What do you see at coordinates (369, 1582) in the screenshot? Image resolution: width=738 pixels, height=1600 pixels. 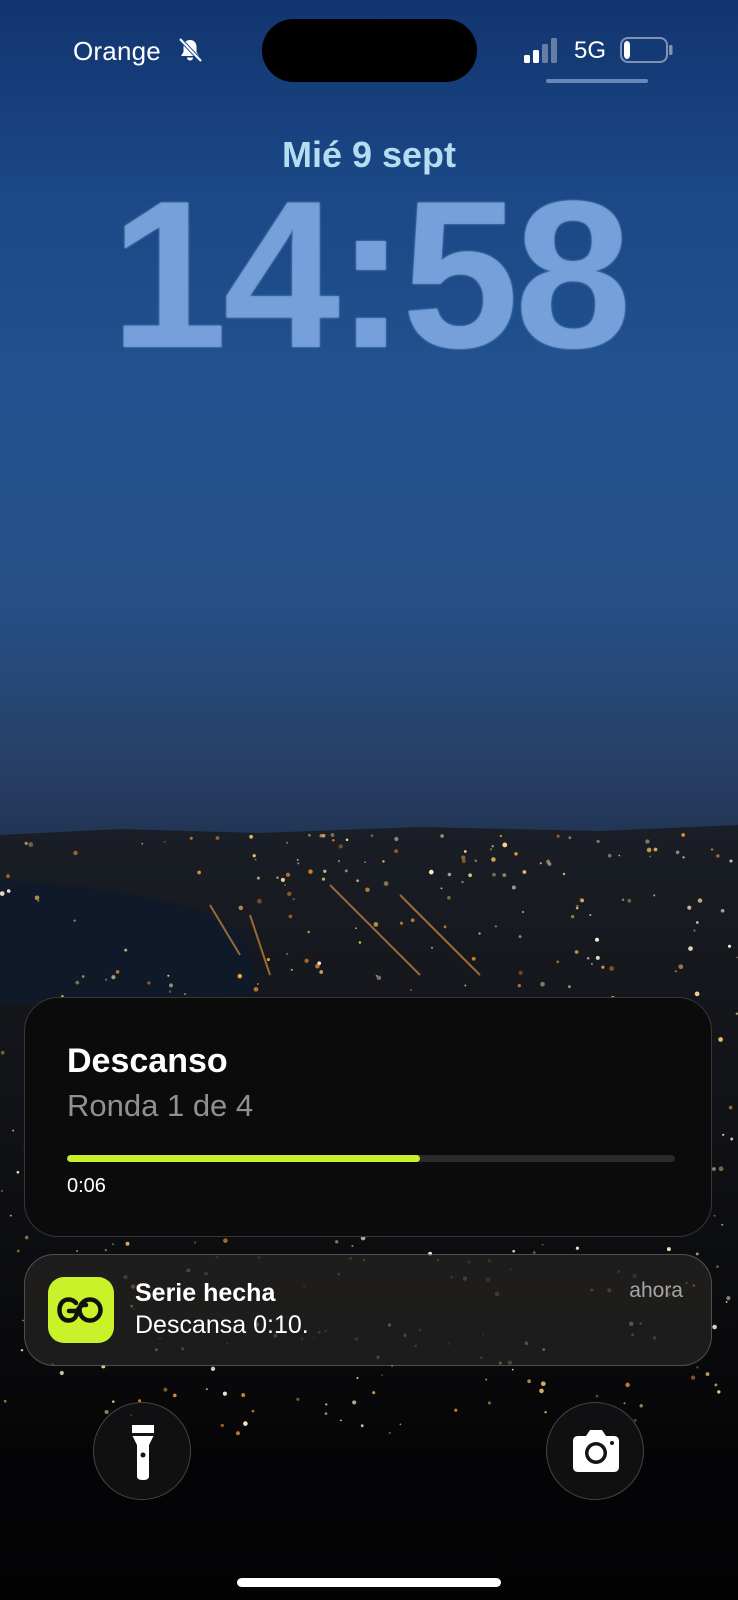 I see `home-indicator` at bounding box center [369, 1582].